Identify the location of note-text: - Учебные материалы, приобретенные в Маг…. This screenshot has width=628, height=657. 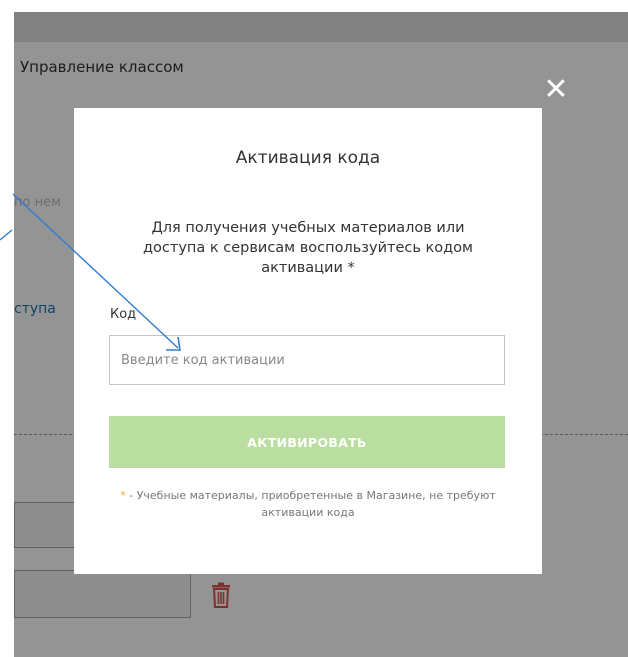
(310, 504).